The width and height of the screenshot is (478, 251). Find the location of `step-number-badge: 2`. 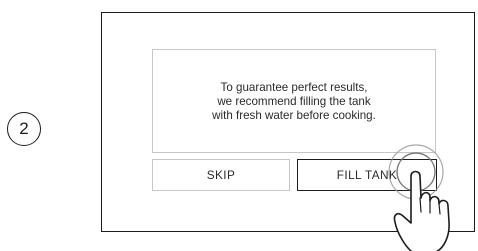

step-number-badge: 2 is located at coordinates (24, 129).